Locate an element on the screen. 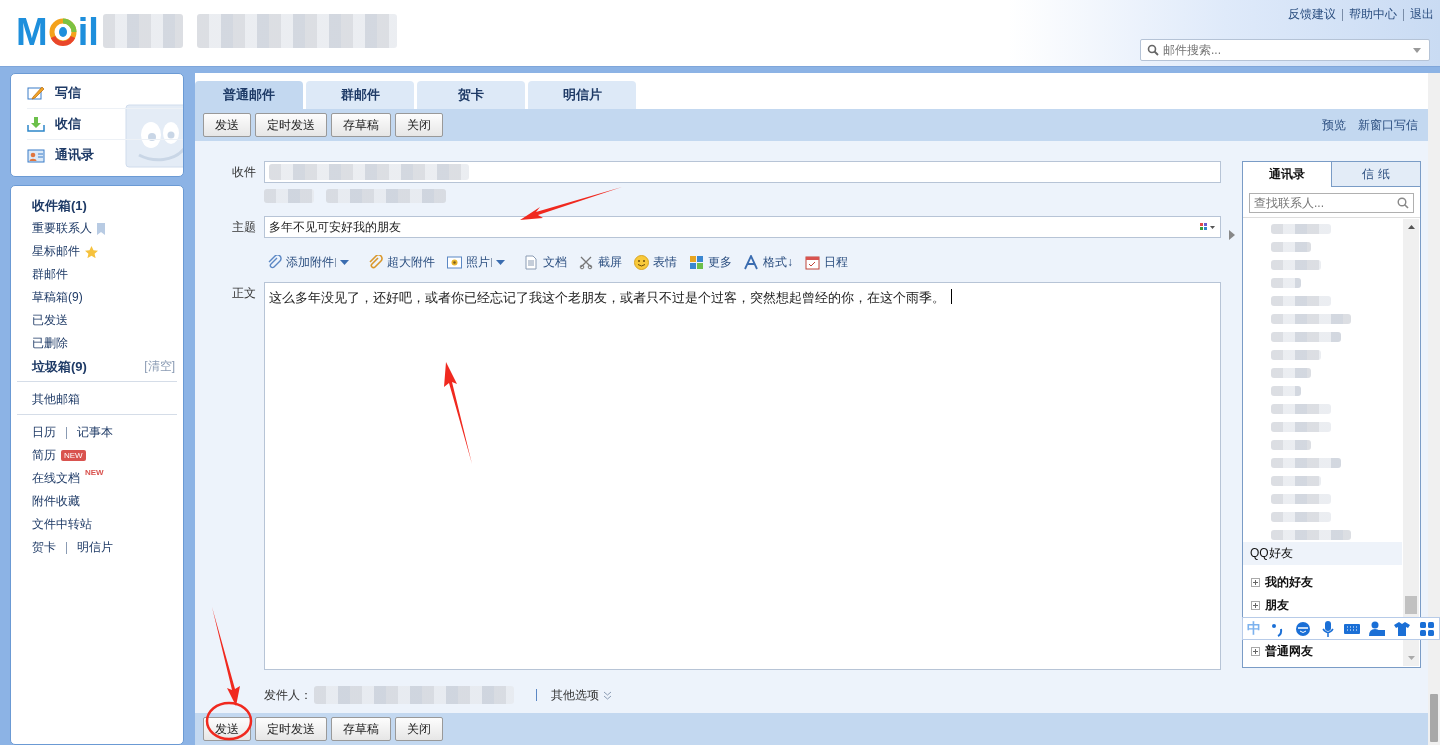 This screenshot has width=1440, height=745. panel-tab: 通讯录 is located at coordinates (1287, 174).